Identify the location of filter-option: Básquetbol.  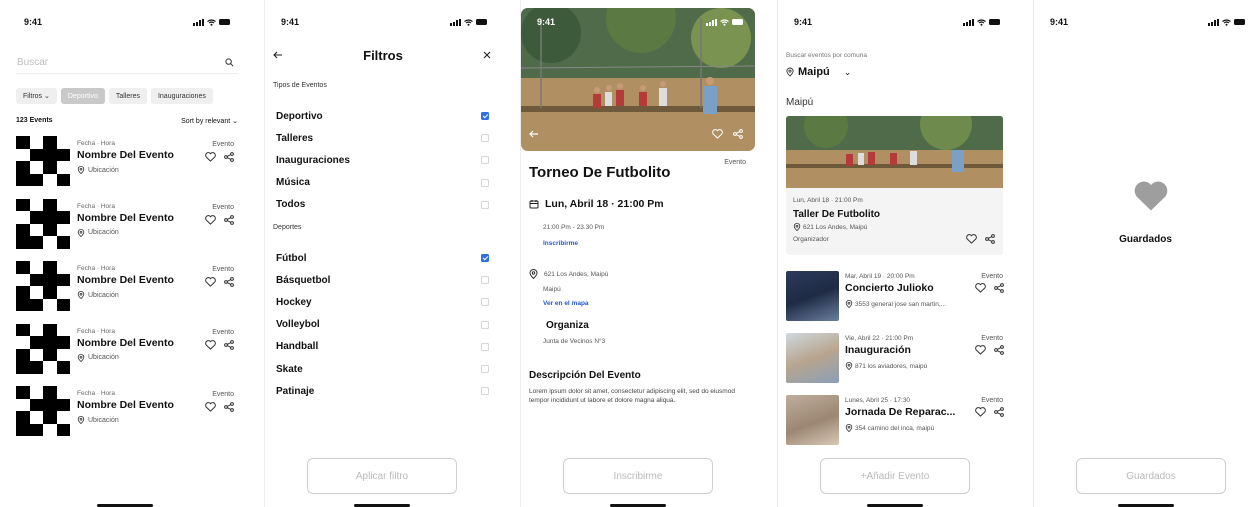
(382, 280).